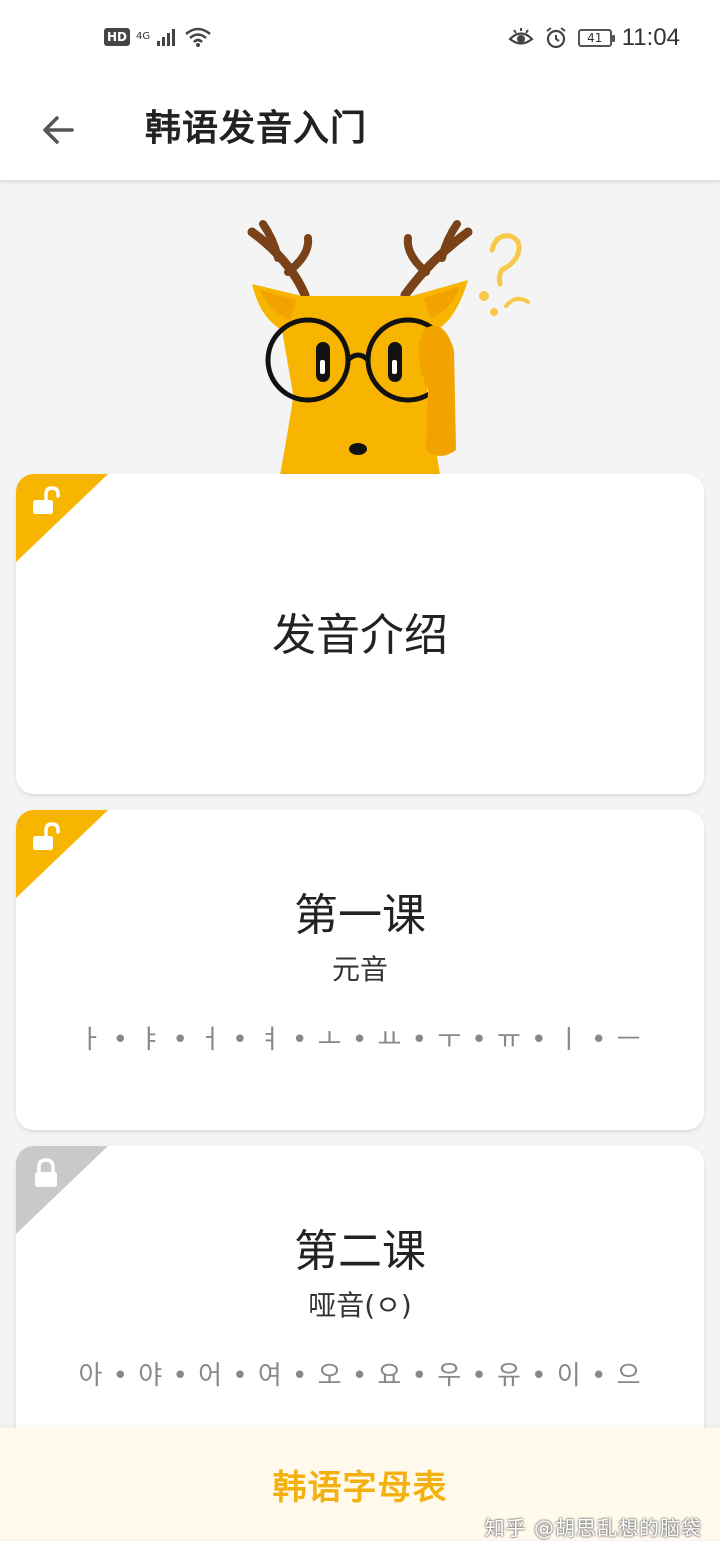 The width and height of the screenshot is (720, 1541). What do you see at coordinates (388, 347) in the screenshot?
I see `deer-mascot` at bounding box center [388, 347].